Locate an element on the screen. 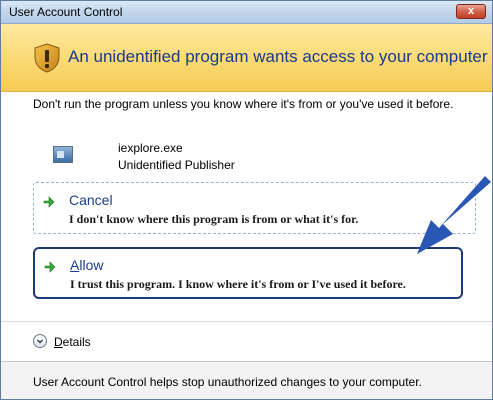 Image resolution: width=493 pixels, height=400 pixels. allow-access-key: A is located at coordinates (75, 265).